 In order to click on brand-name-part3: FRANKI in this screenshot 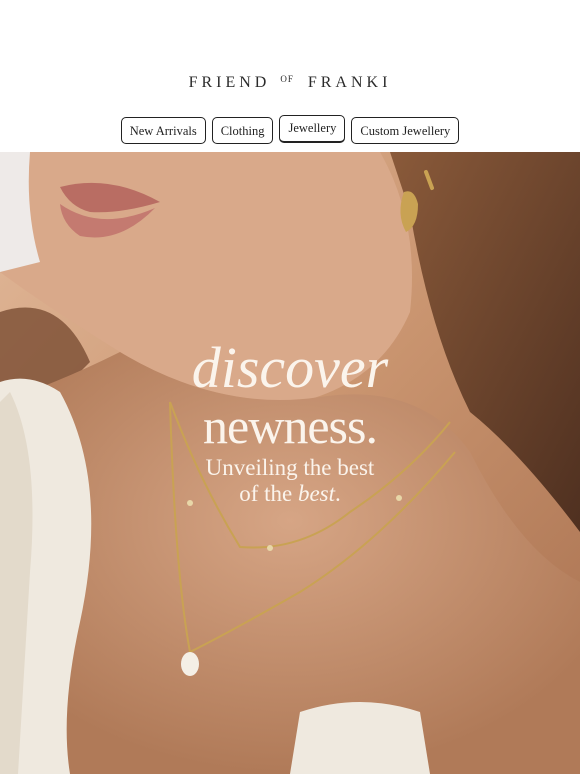, I will do `click(349, 82)`.